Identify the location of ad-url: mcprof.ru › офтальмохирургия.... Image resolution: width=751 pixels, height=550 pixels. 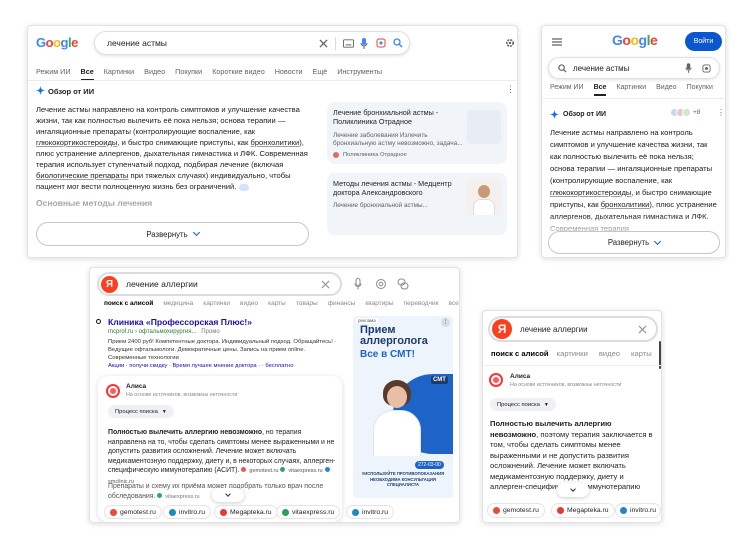
(152, 332).